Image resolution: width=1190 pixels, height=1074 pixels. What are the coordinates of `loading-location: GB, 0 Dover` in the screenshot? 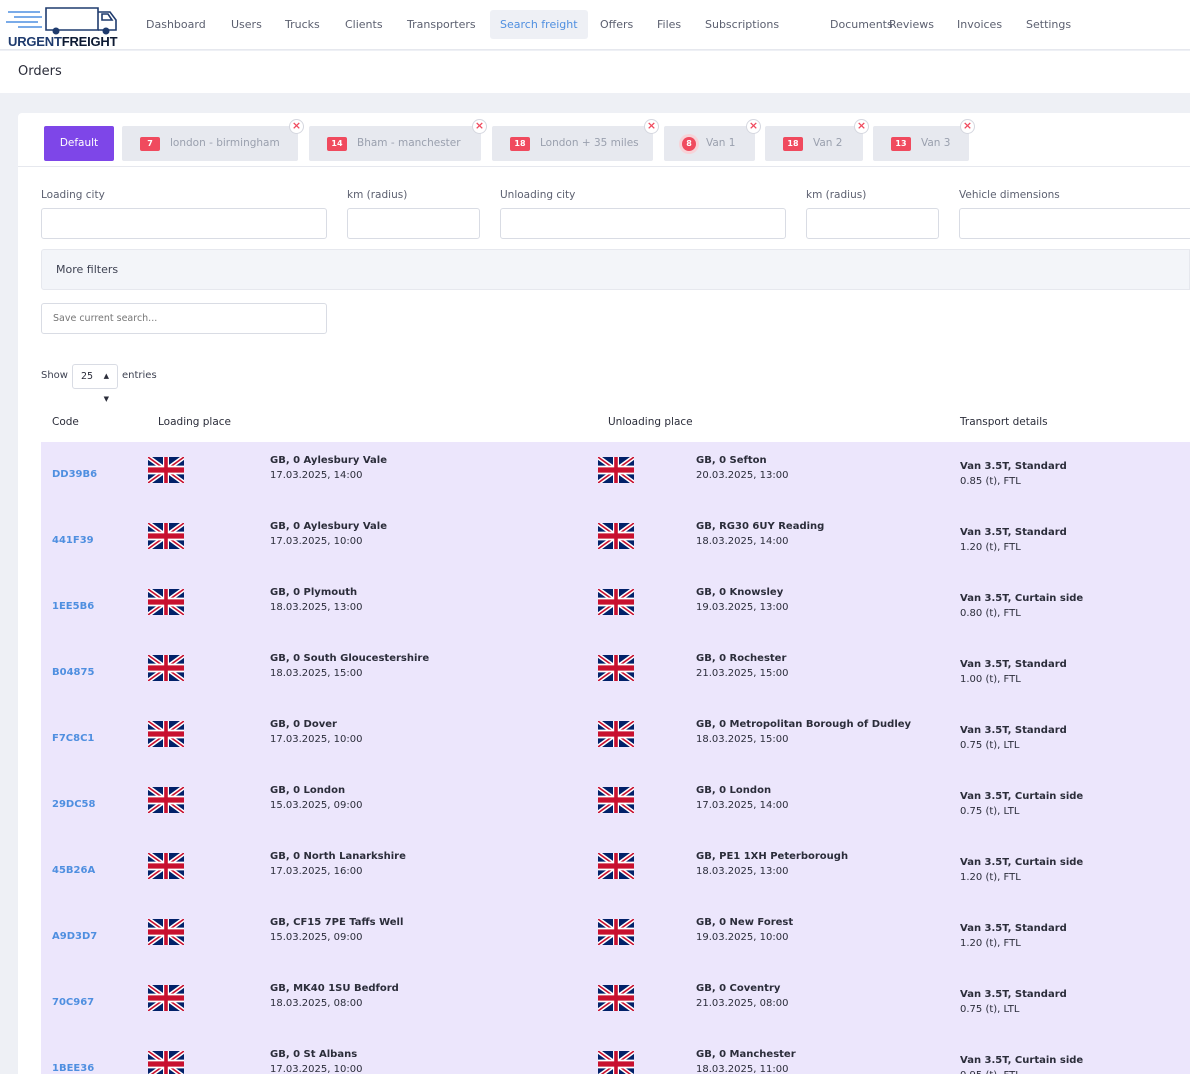 It's located at (303, 724).